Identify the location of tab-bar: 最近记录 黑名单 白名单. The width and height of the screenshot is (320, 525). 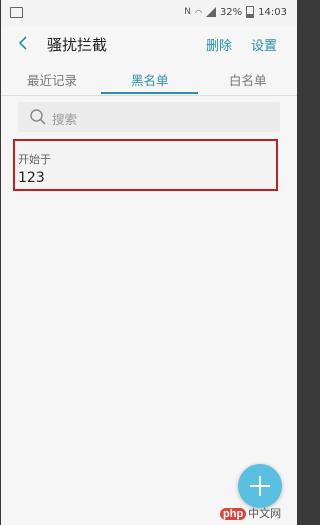
(149, 79).